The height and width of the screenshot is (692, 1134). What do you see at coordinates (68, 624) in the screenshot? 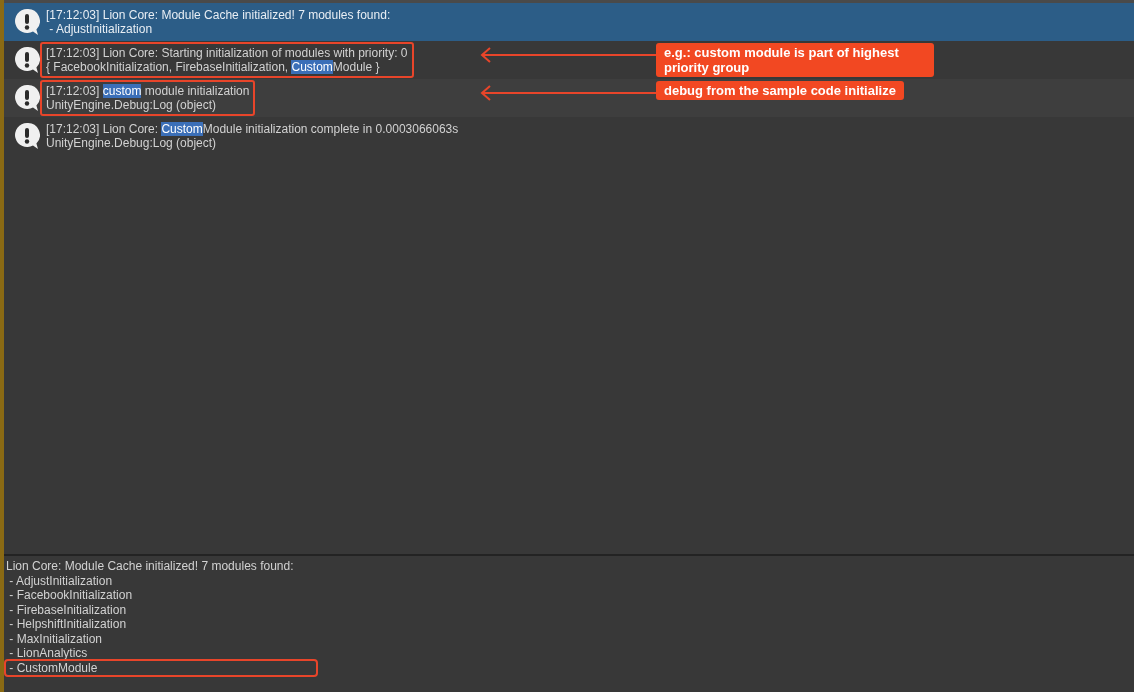
I see `detail-text-line: - HelpshiftInitialization` at bounding box center [68, 624].